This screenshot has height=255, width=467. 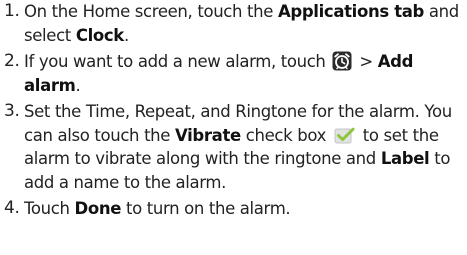 I want to click on step-4: 4. Touch Done to turn on the alarm., so click(x=234, y=209).